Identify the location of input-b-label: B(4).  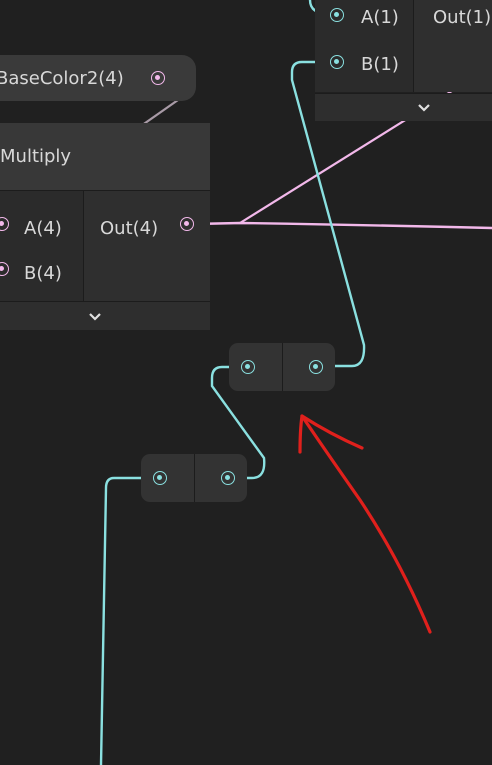
(43, 273).